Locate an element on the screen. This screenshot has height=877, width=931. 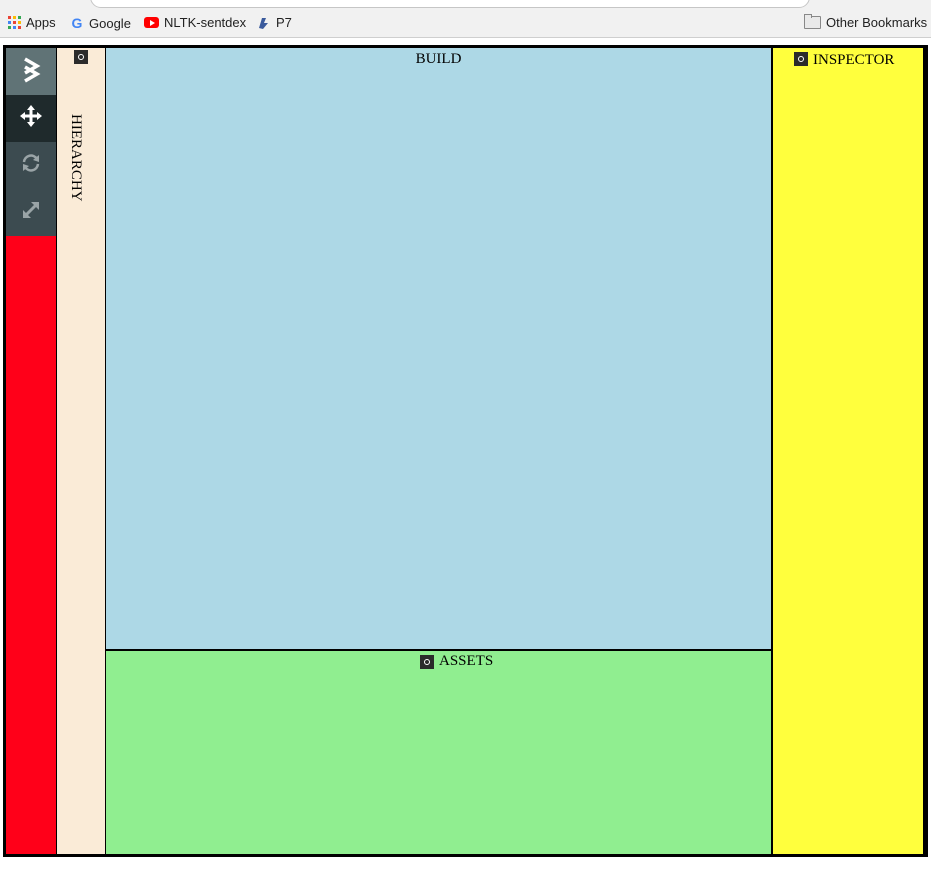
bookmark-nltk-sentdex: NLTK-sentdex is located at coordinates (195, 22).